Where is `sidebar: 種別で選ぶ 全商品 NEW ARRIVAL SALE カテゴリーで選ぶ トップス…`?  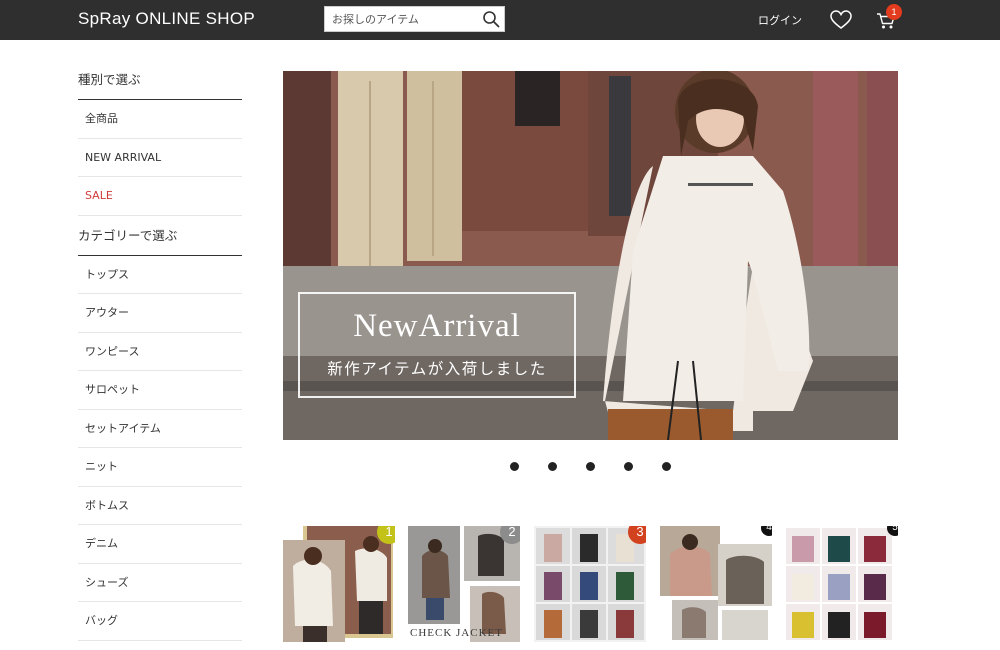 sidebar: 種別で選ぶ 全商品 NEW ARRIVAL SALE カテゴリーで選ぶ トップス… is located at coordinates (160, 350).